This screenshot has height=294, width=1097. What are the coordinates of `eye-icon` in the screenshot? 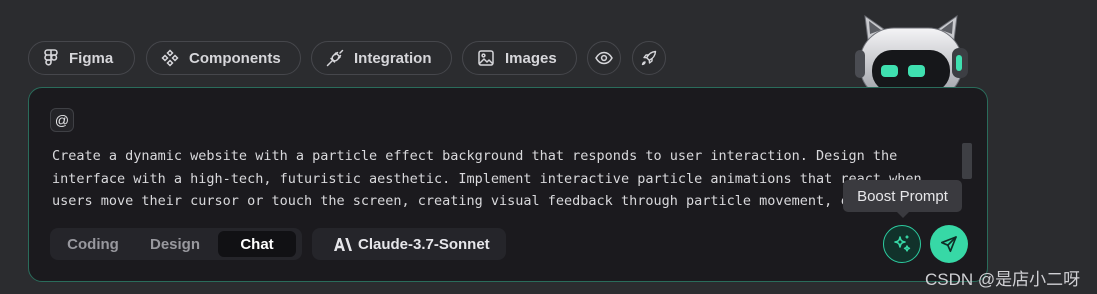 It's located at (604, 58).